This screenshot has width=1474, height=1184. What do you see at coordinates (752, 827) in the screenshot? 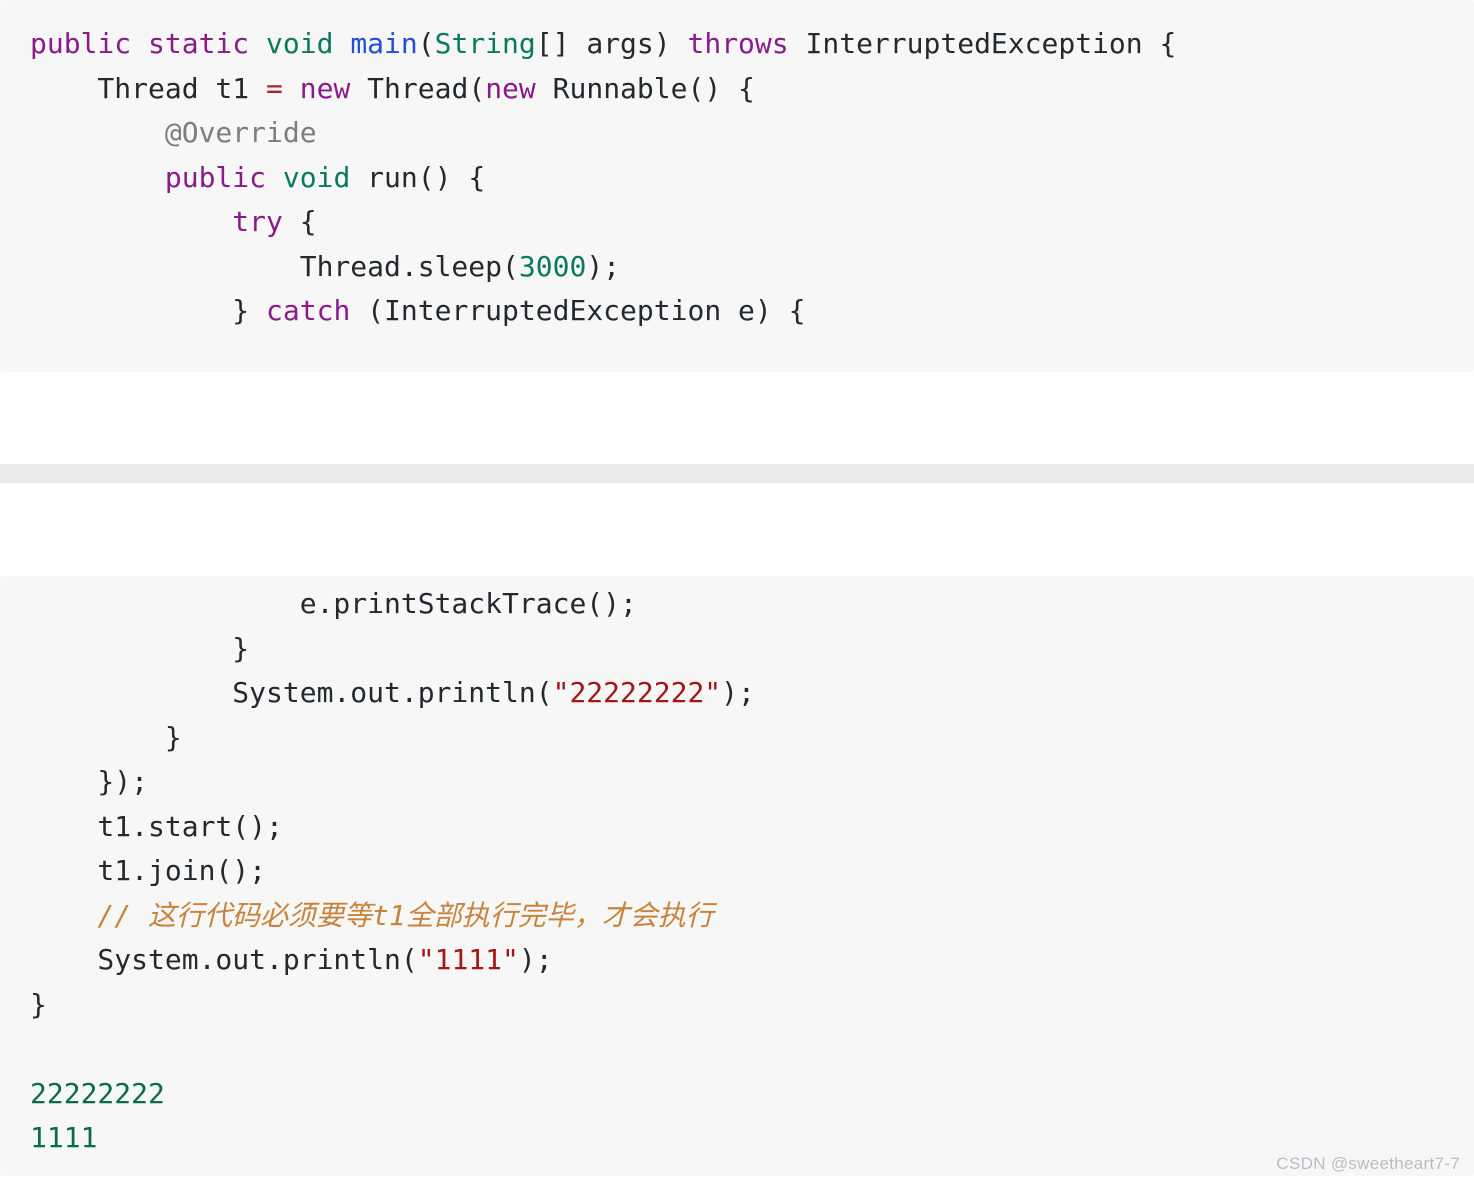
I see `code-line: t1.start();` at bounding box center [752, 827].